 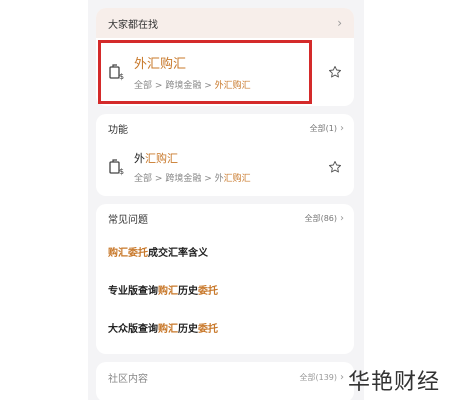 What do you see at coordinates (156, 158) in the screenshot?
I see `function-item-title: 外汇购汇` at bounding box center [156, 158].